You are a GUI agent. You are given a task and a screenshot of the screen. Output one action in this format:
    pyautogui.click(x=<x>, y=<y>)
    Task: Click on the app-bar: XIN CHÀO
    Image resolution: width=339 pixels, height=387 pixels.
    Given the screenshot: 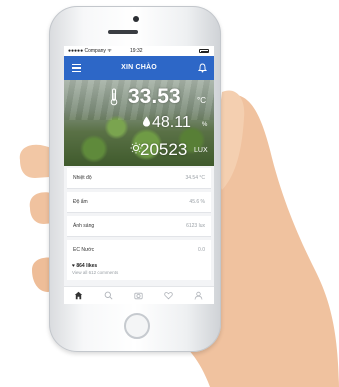 What is the action you would take?
    pyautogui.click(x=139, y=68)
    